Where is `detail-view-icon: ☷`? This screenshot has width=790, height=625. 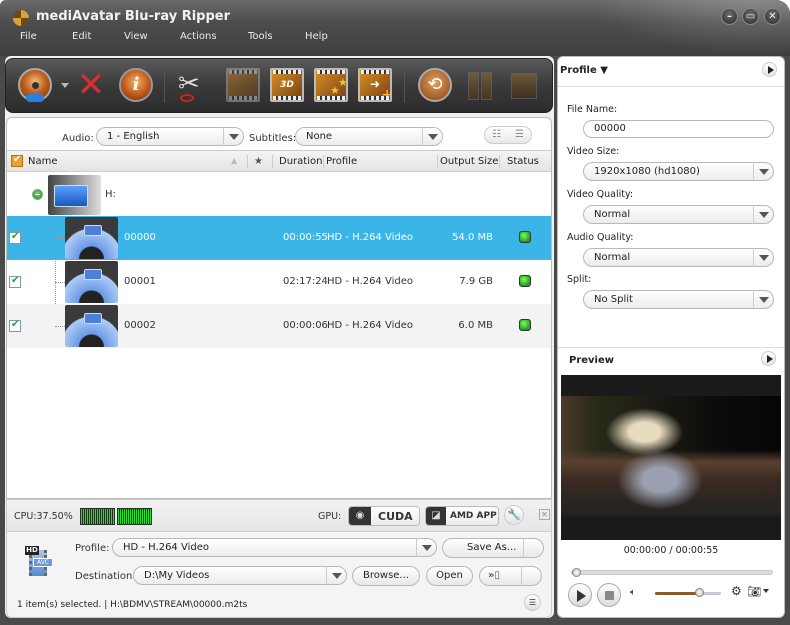 detail-view-icon: ☷ is located at coordinates (496, 135).